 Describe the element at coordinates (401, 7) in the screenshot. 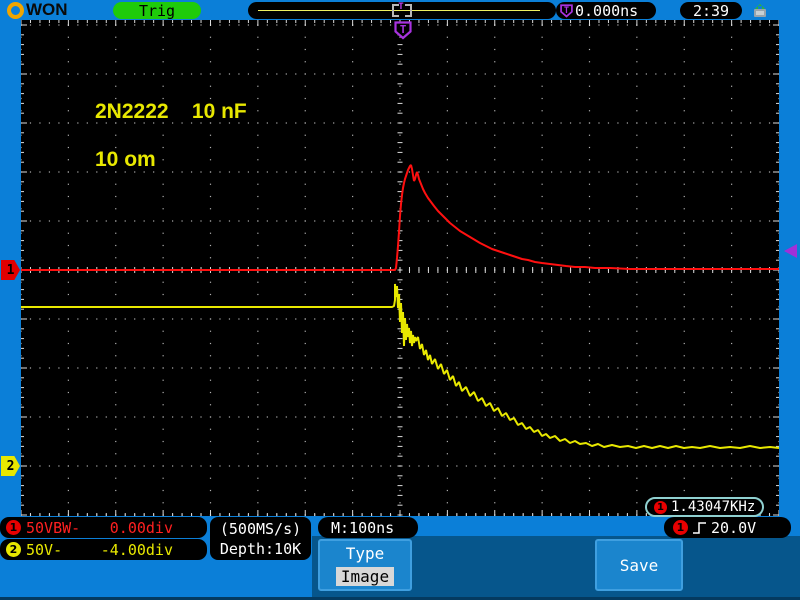

I see `record-trigger-marker: T` at that location.